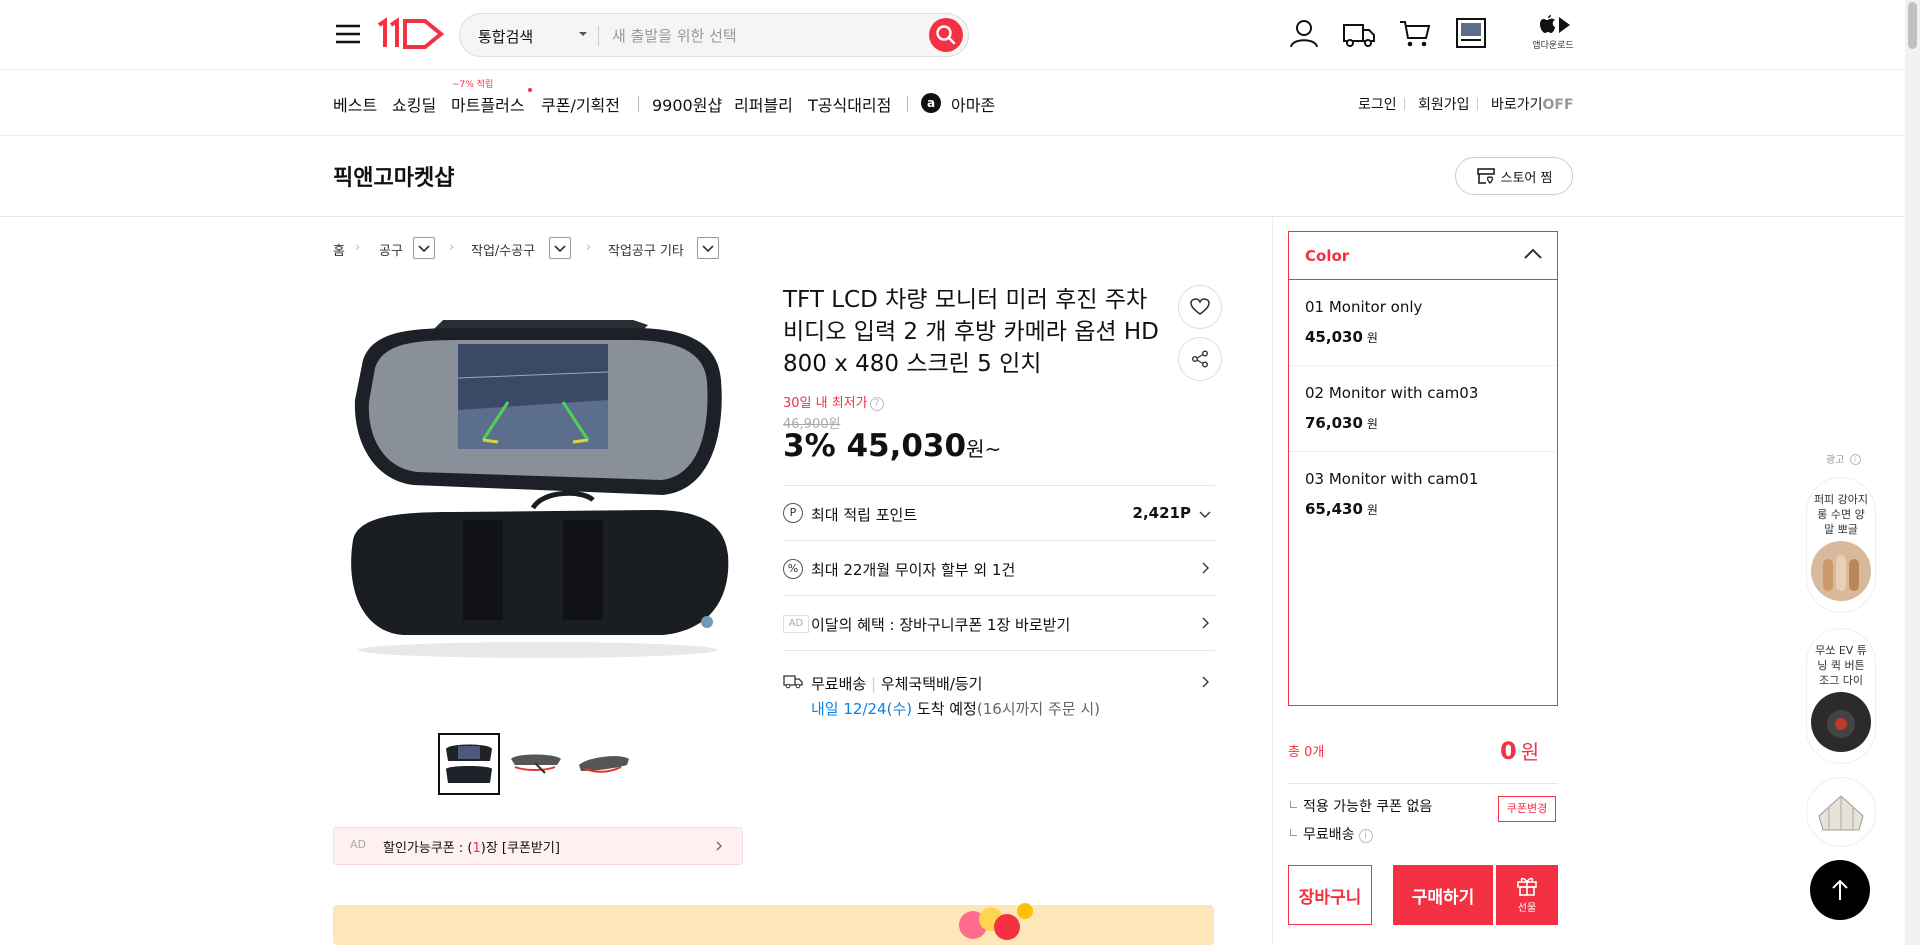 This screenshot has width=1920, height=945. I want to click on breadcrumb-tools: 공구, so click(391, 249).